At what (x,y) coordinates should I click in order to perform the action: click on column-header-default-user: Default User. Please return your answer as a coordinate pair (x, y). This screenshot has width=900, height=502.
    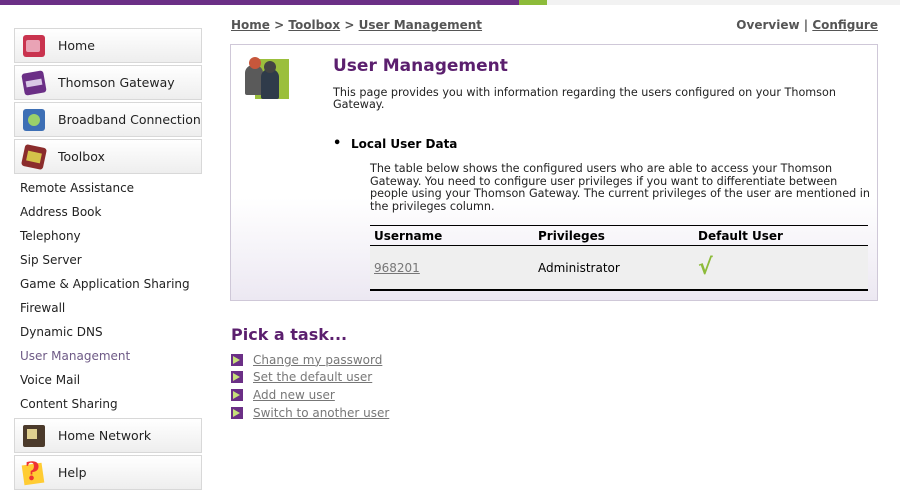
    Looking at the image, I should click on (781, 235).